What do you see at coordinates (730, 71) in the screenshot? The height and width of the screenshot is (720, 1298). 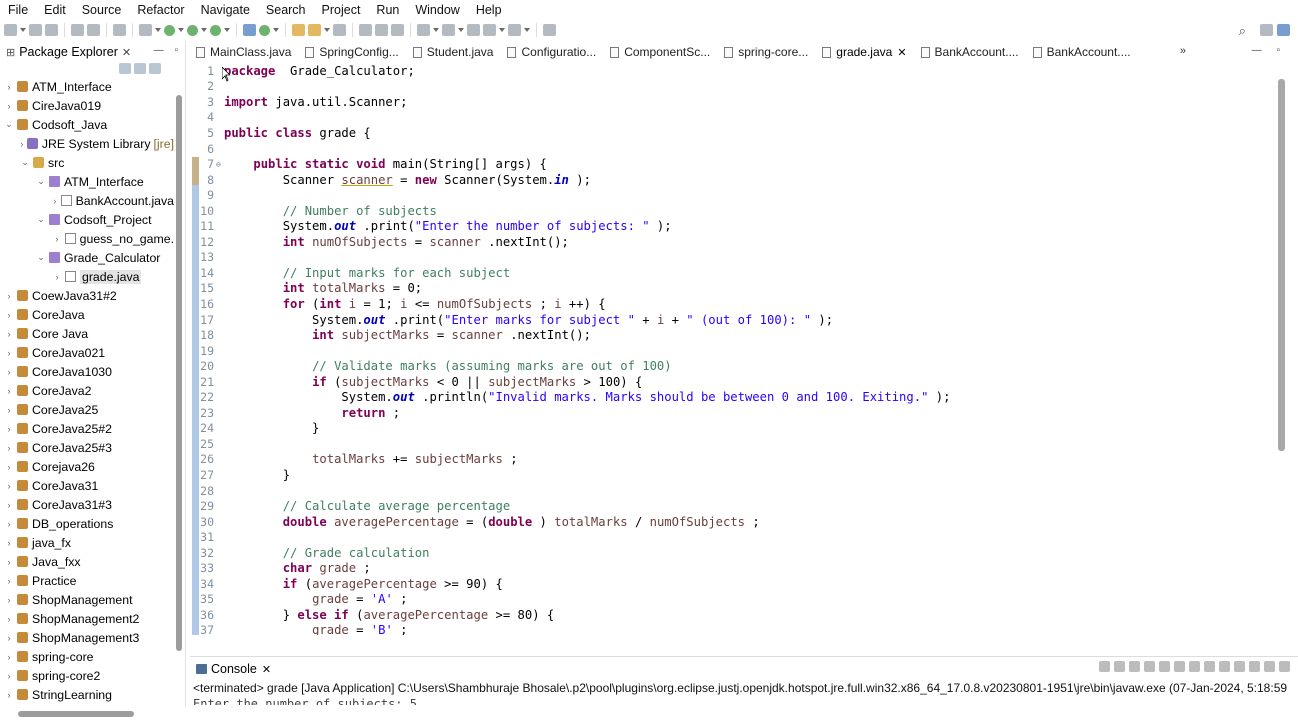 I see `code-line: 1 package Grade_Calculator;` at bounding box center [730, 71].